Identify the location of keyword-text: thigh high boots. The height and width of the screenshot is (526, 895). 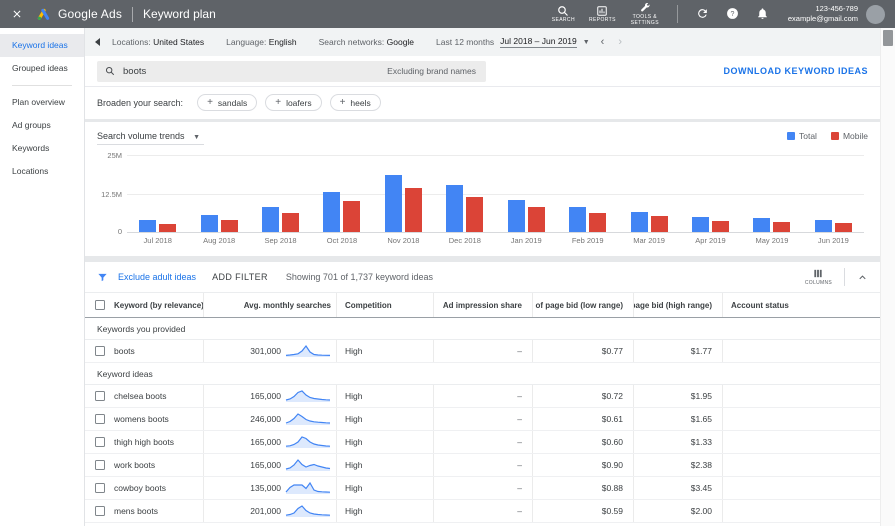
(144, 442).